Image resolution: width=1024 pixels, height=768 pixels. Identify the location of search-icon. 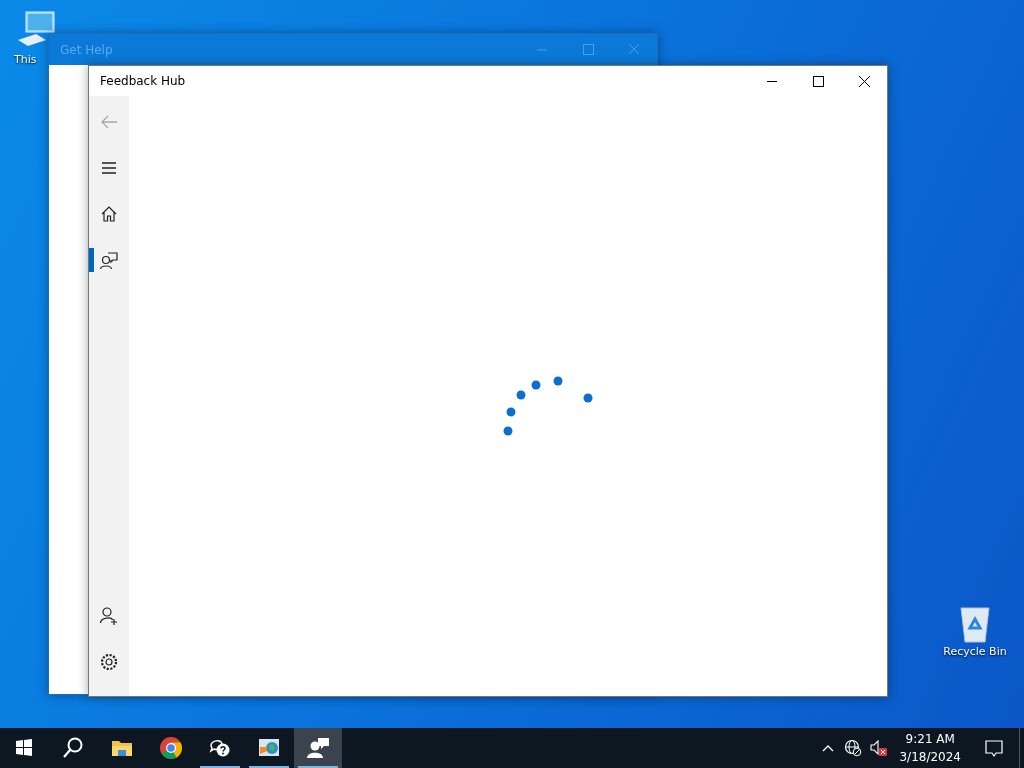
(73, 748).